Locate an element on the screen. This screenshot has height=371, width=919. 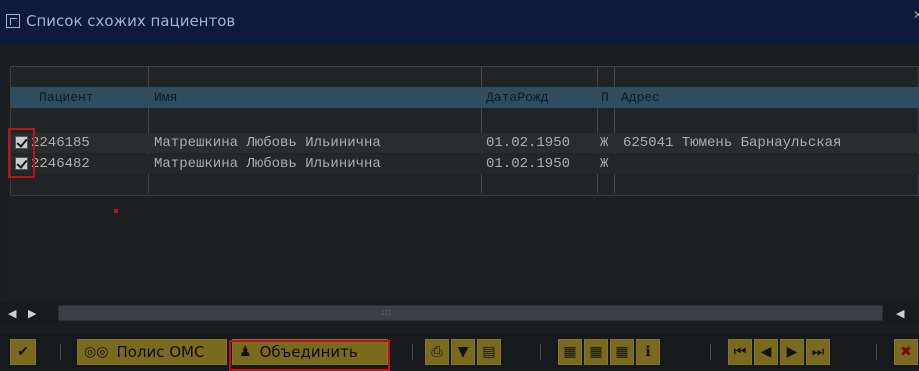
marker-dot is located at coordinates (116, 211).